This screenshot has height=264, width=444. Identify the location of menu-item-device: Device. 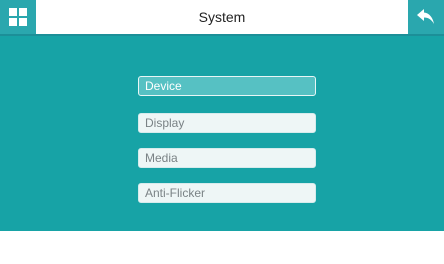
(227, 86).